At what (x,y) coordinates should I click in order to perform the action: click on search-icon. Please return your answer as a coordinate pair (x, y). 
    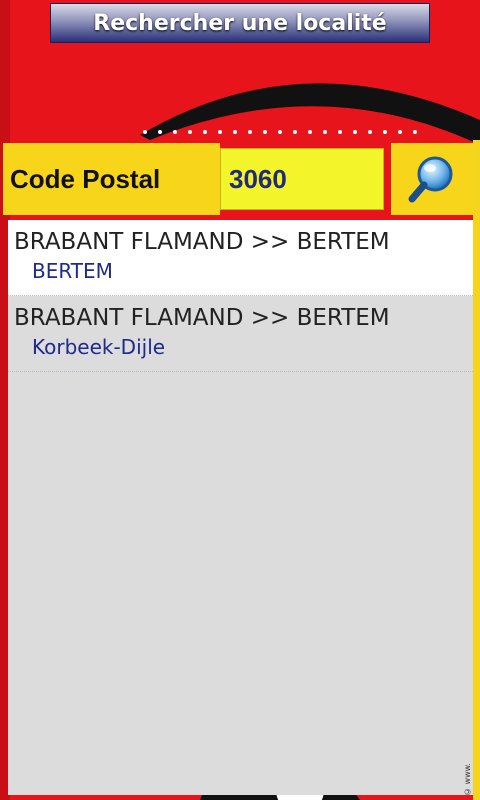
    Looking at the image, I should click on (430, 179).